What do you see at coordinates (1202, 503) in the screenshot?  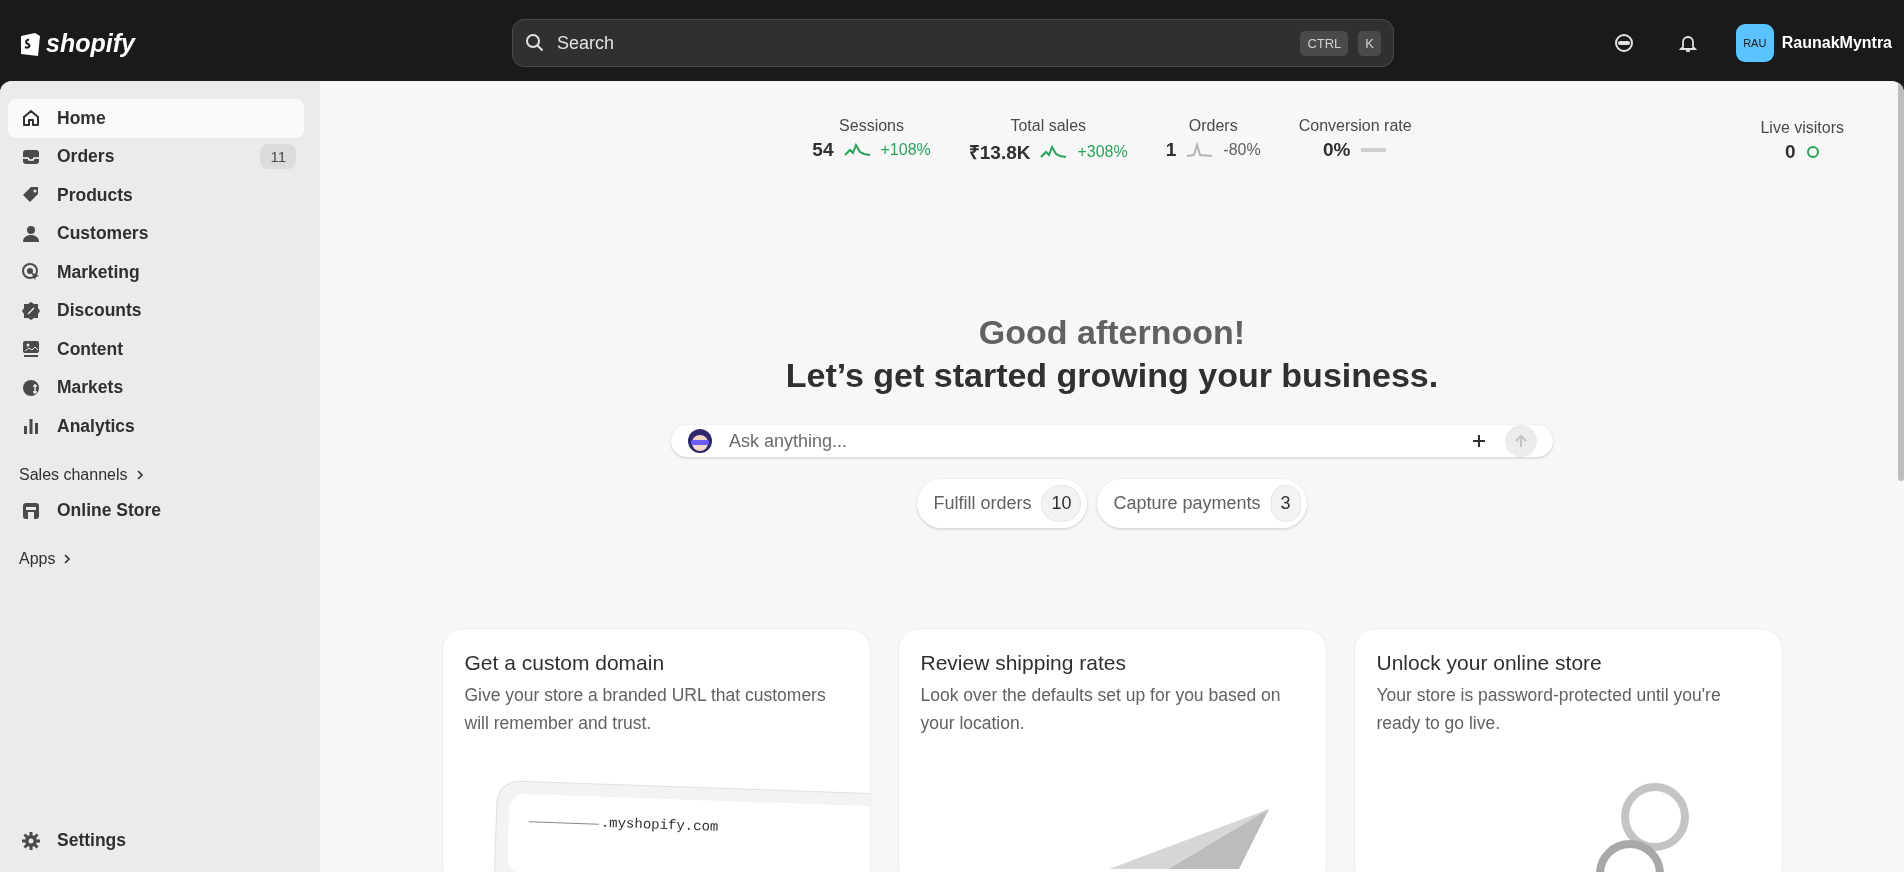 I see `task-chip: Capture payments 3` at bounding box center [1202, 503].